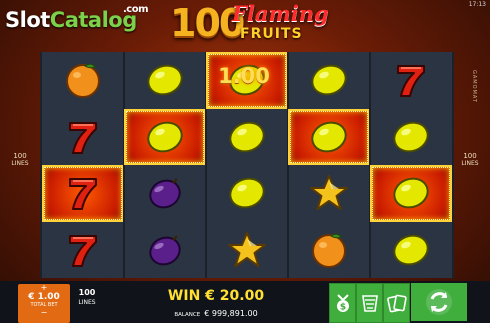 Image resolution: width=490 pixels, height=323 pixels. I want to click on balance-label: BALANCE, so click(187, 315).